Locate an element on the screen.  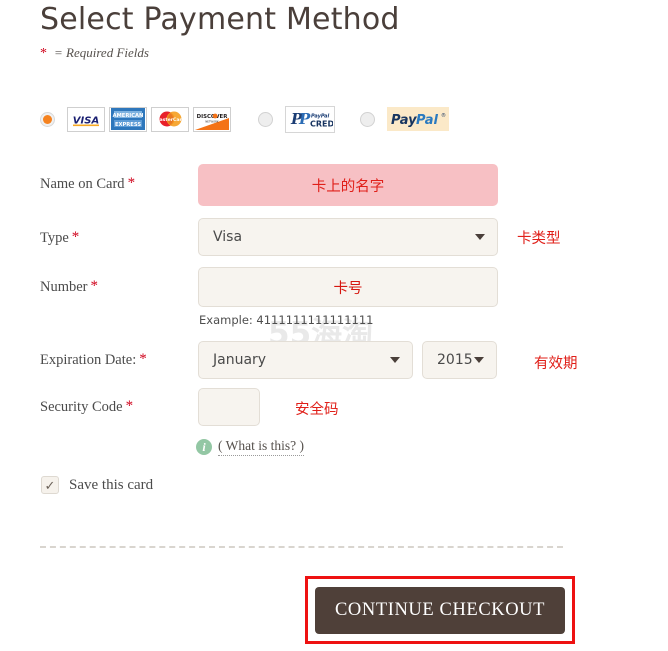
payment-option-paypal-credit: P P PayPal CREDIT is located at coordinates (296, 119).